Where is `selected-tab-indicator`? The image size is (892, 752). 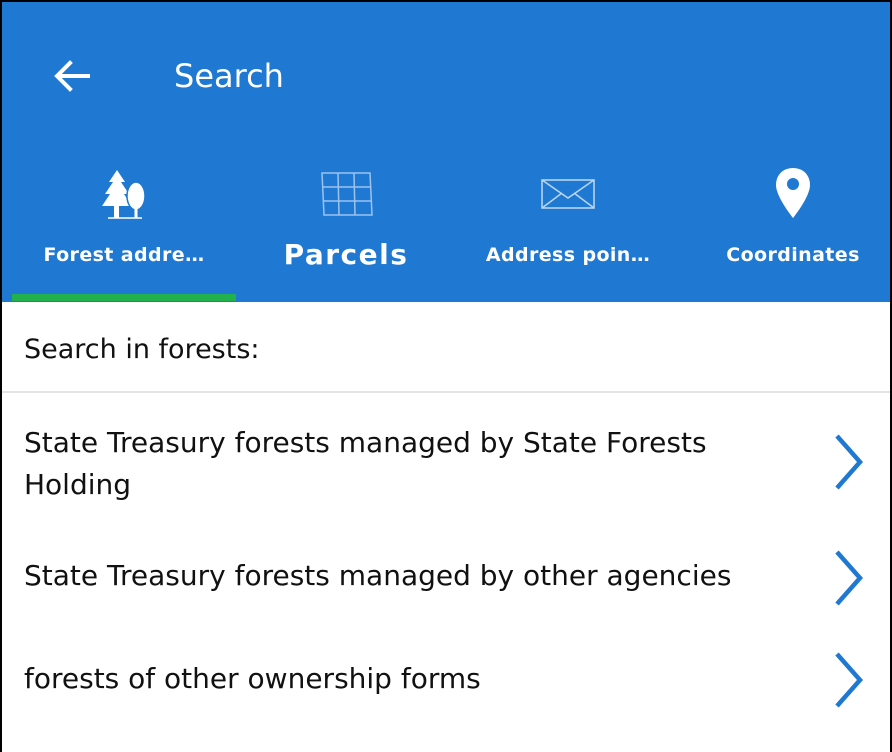
selected-tab-indicator is located at coordinates (124, 297).